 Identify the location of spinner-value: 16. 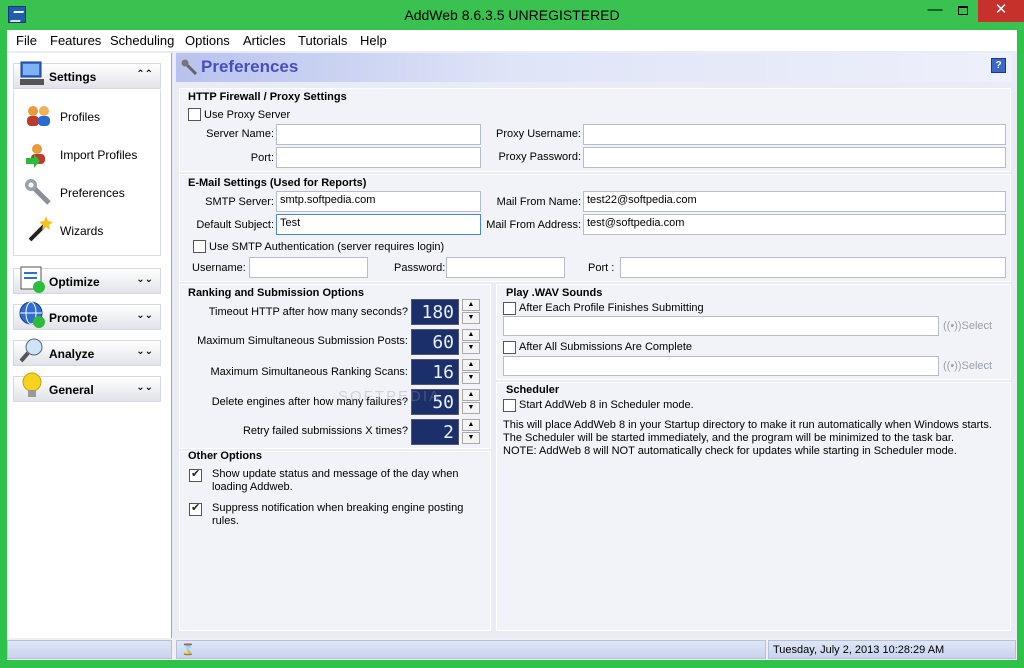
(435, 372).